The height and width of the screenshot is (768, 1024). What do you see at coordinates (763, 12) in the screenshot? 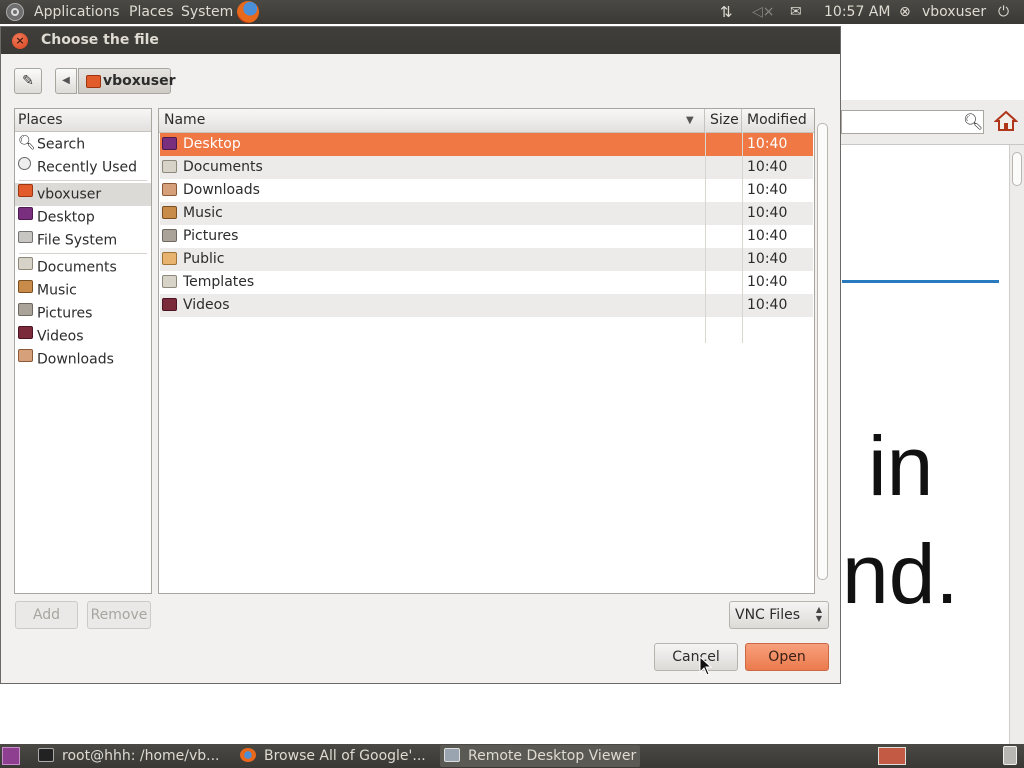
I see `volume-muted-icon: ◁×` at bounding box center [763, 12].